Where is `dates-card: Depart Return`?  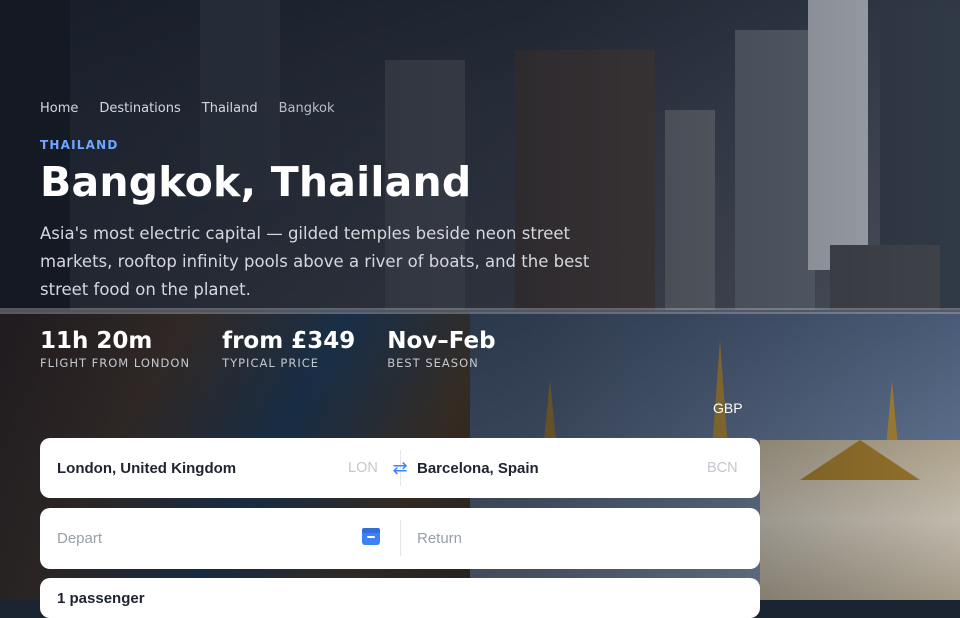 dates-card: Depart Return is located at coordinates (400, 538).